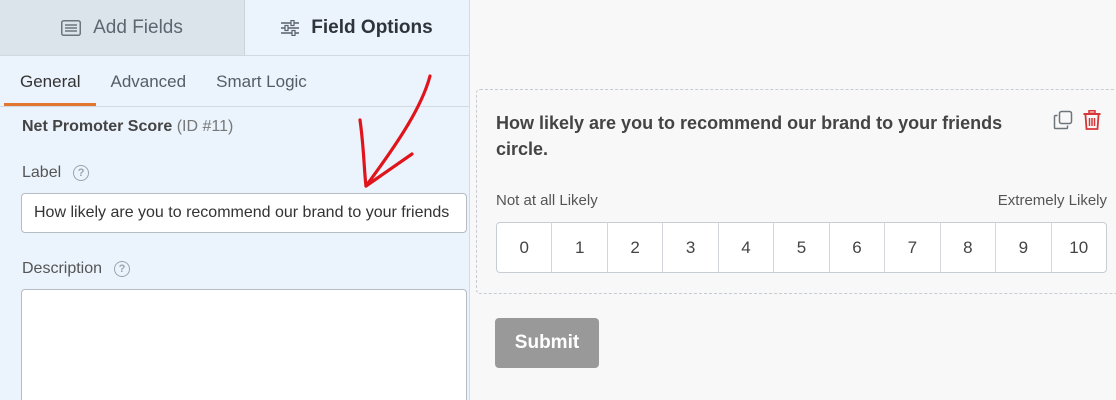  I want to click on description-caption-row: Description ?, so click(76, 269).